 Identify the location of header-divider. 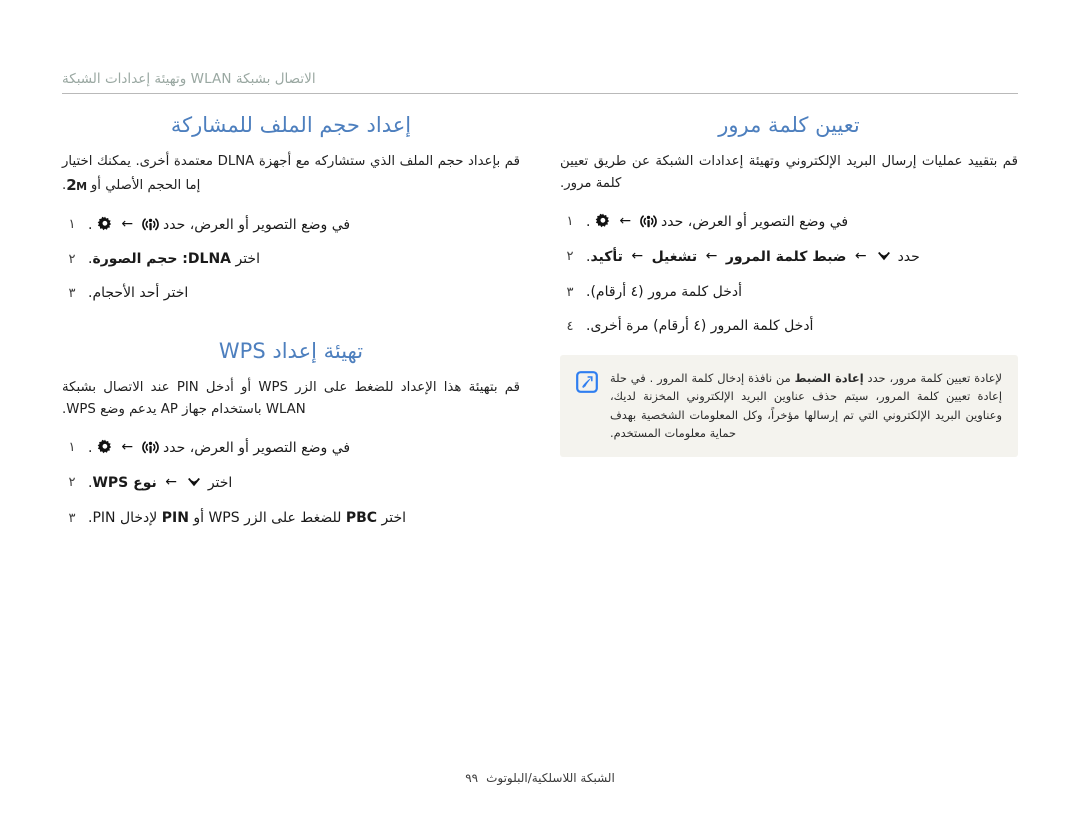
(540, 93).